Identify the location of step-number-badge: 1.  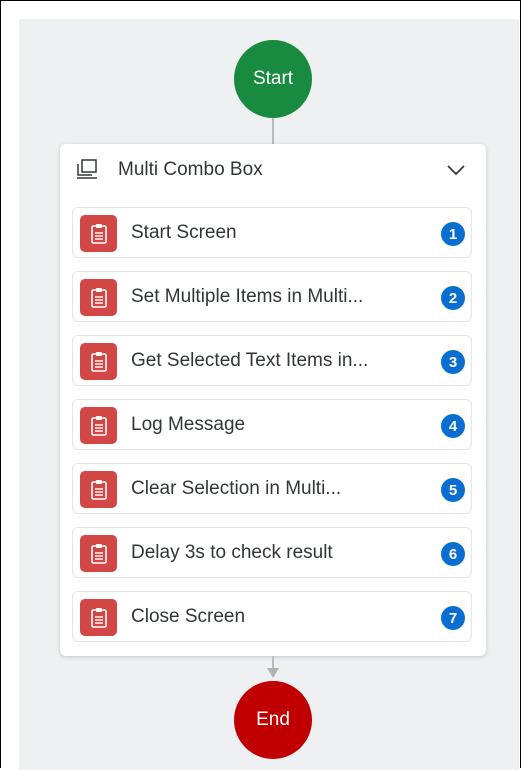
(453, 234).